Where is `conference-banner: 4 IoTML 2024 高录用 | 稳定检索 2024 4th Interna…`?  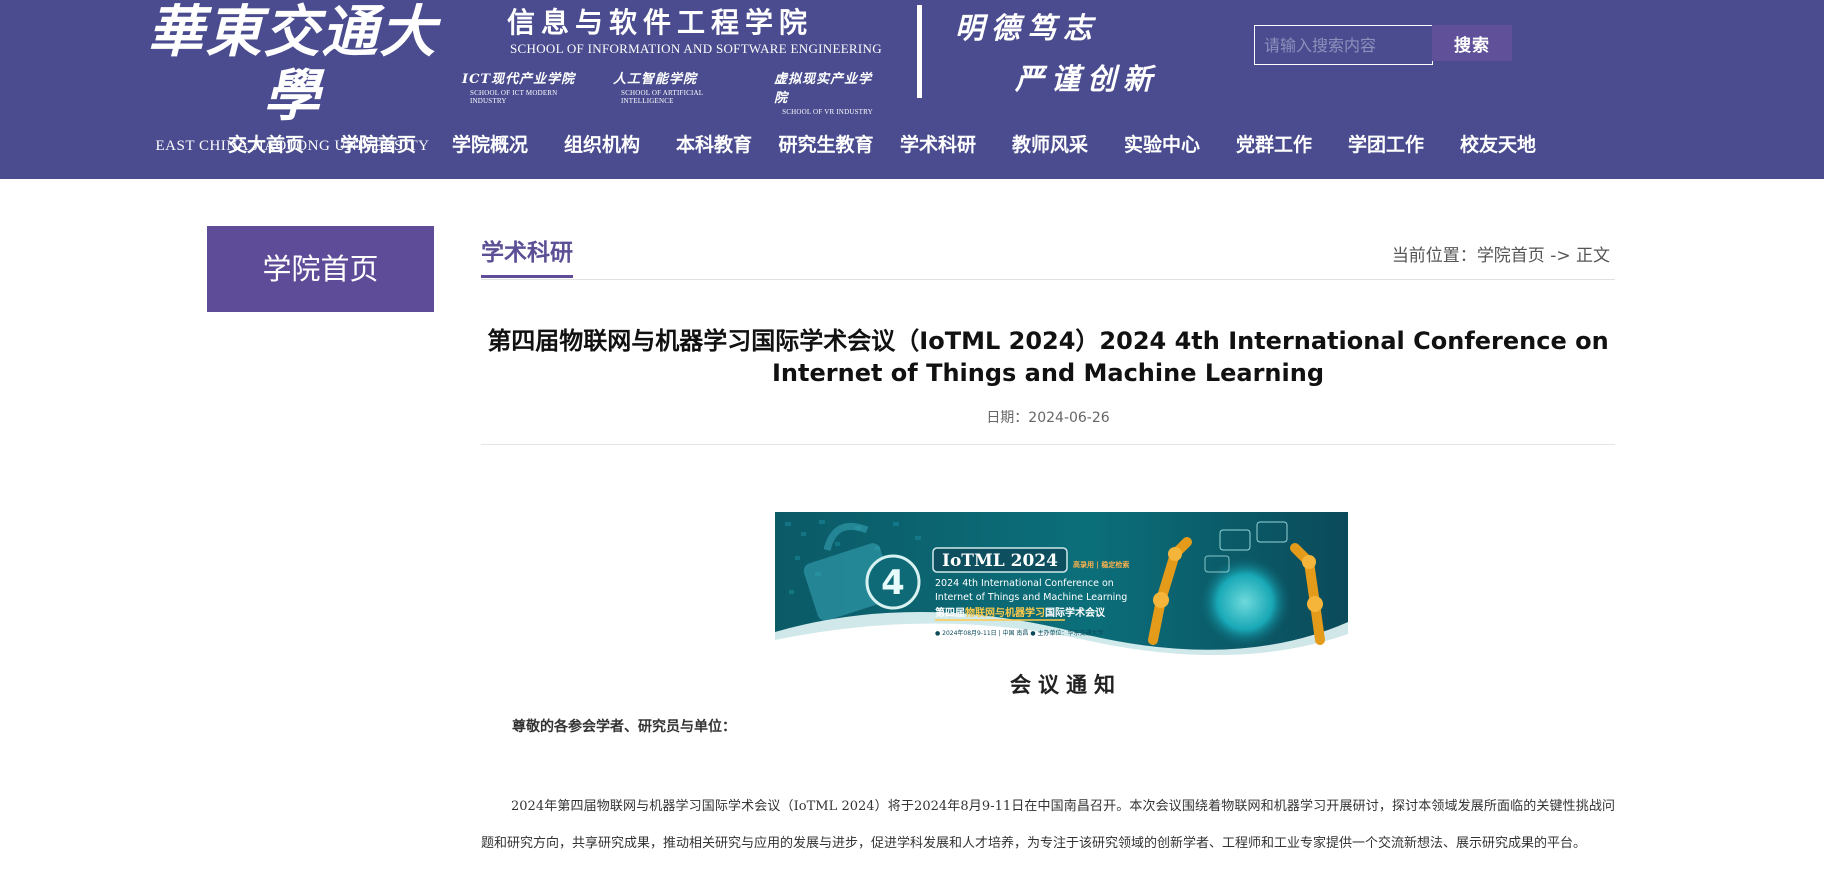 conference-banner: 4 IoTML 2024 高录用 | 稳定检索 2024 4th Interna… is located at coordinates (1061, 583).